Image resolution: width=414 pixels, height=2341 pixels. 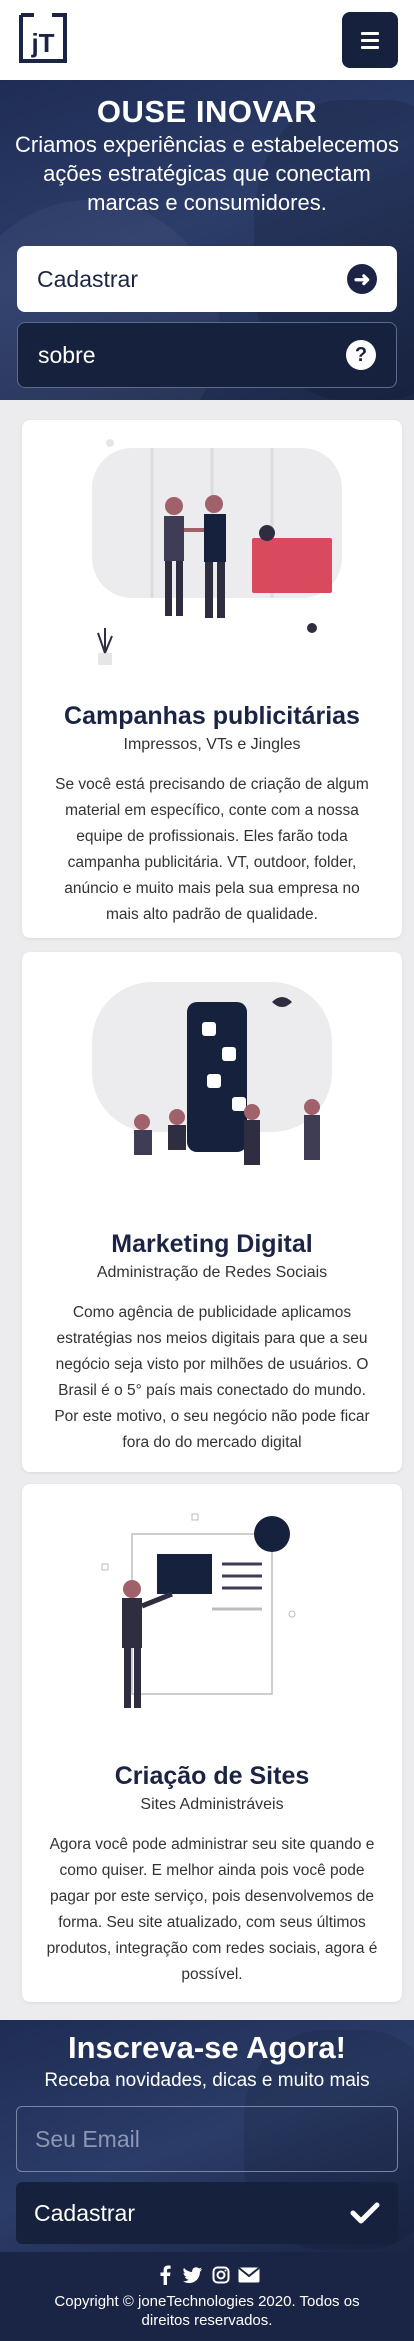 I want to click on social-links, so click(x=207, y=2275).